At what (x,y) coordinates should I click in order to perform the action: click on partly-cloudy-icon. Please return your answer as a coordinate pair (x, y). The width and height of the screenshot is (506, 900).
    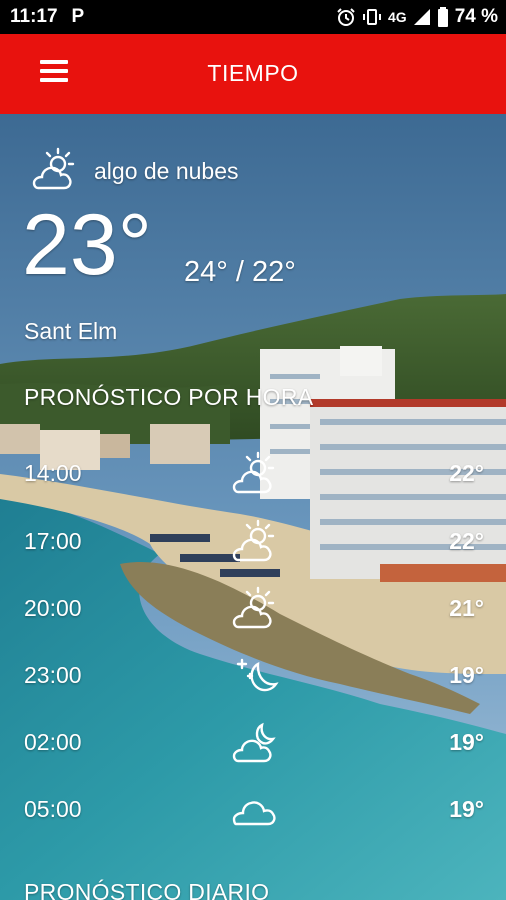
    Looking at the image, I should click on (53, 168).